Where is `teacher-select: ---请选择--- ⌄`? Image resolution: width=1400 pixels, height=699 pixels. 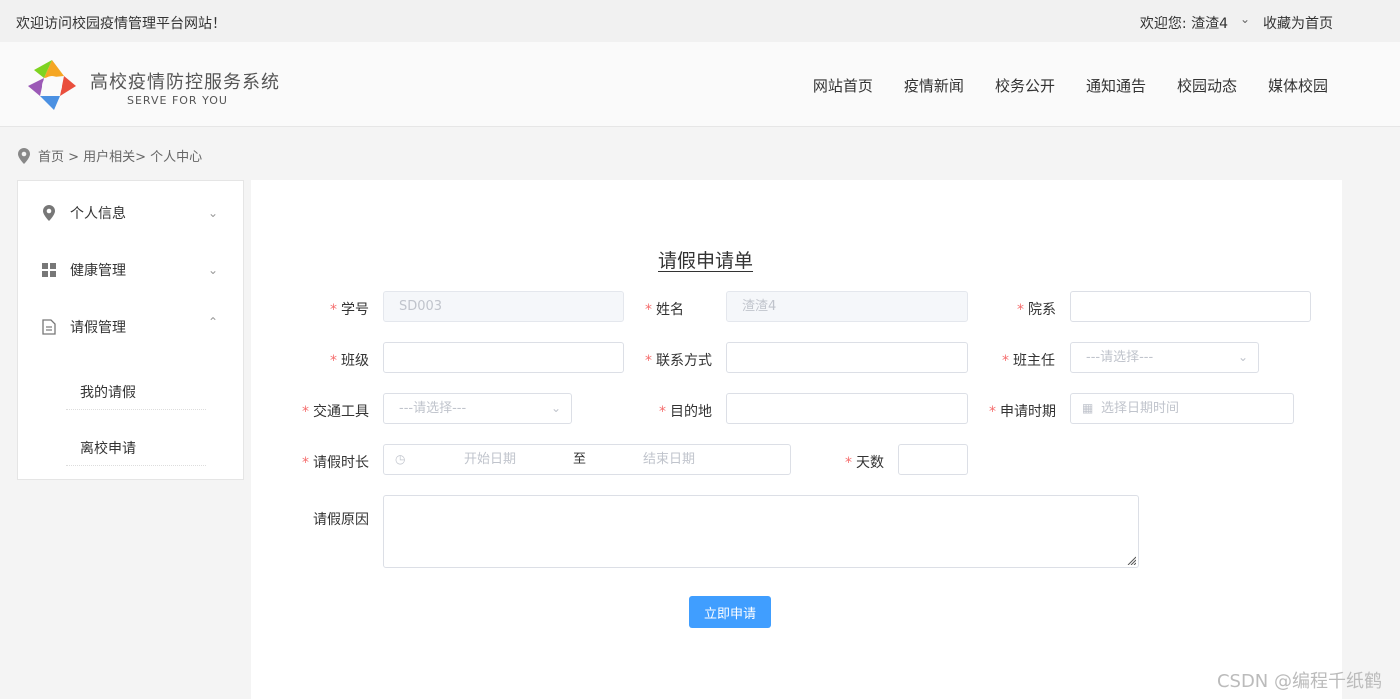 teacher-select: ---请选择--- ⌄ is located at coordinates (1164, 357).